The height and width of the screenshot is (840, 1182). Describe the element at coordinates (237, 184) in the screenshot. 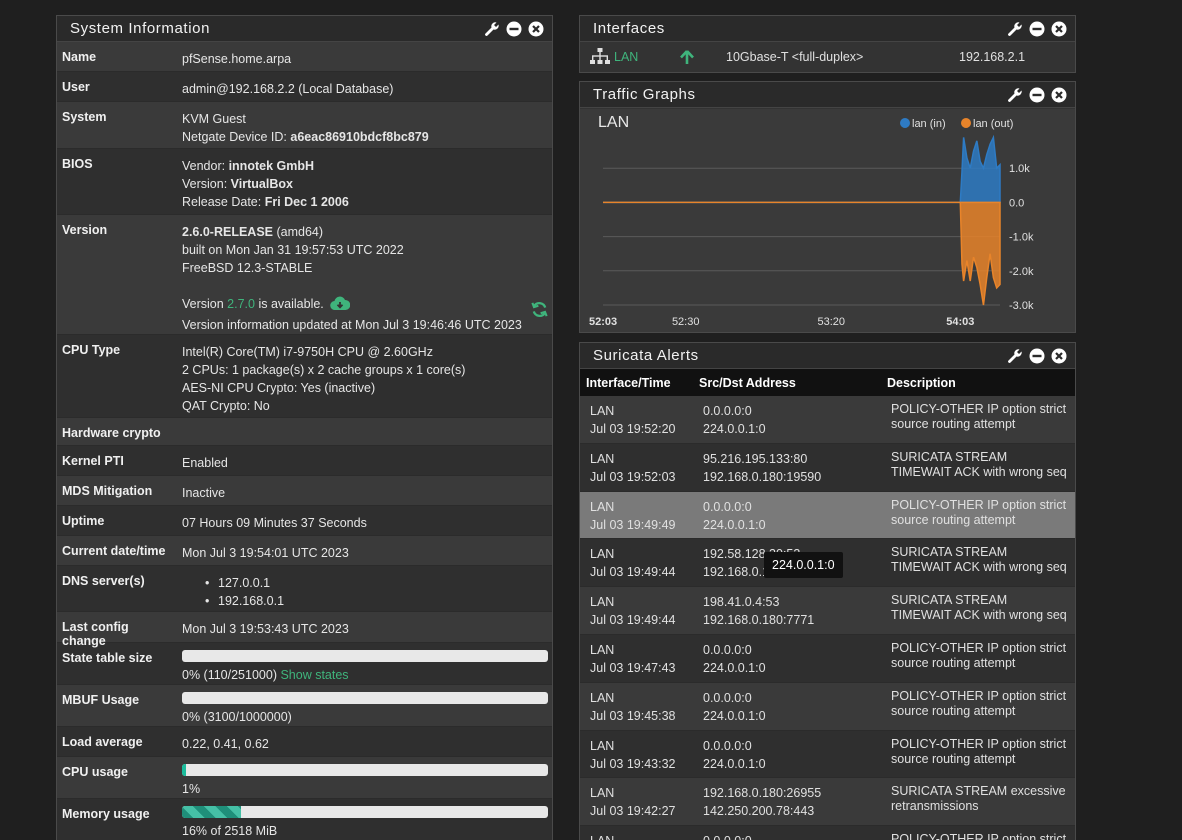

I see `bios-version: Version: VirtualBox` at that location.